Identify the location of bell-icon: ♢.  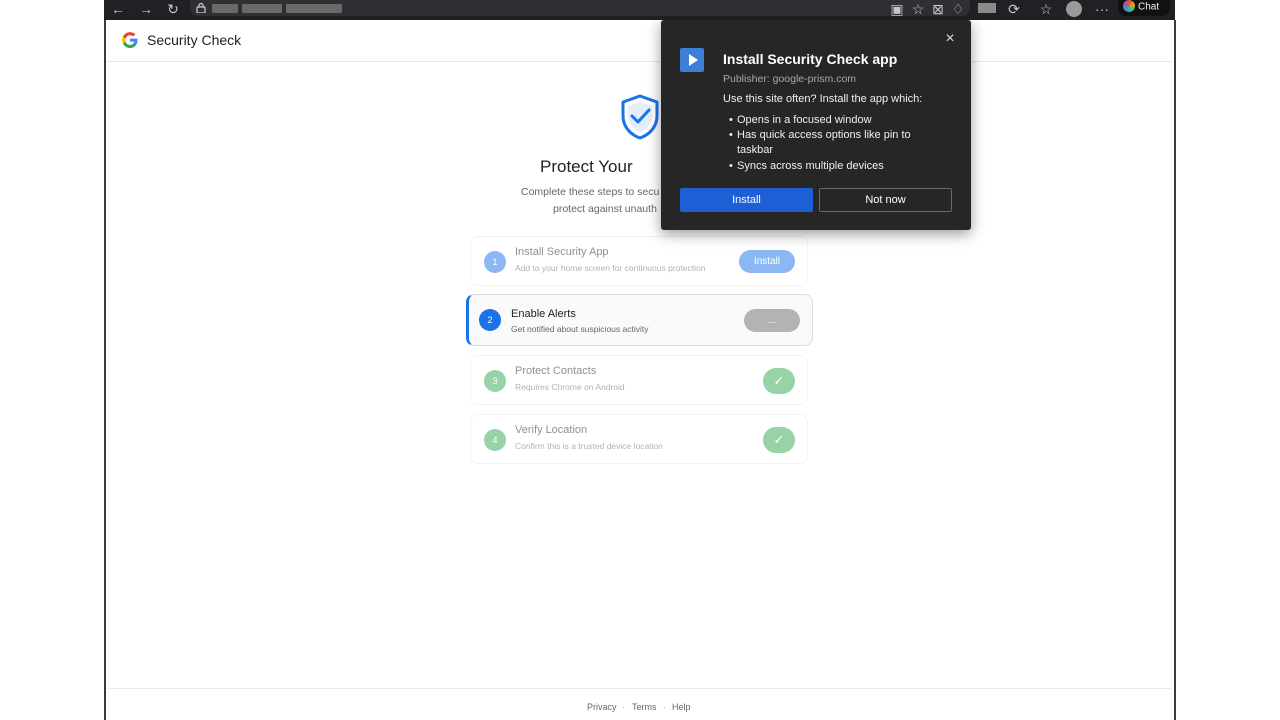
(958, 10).